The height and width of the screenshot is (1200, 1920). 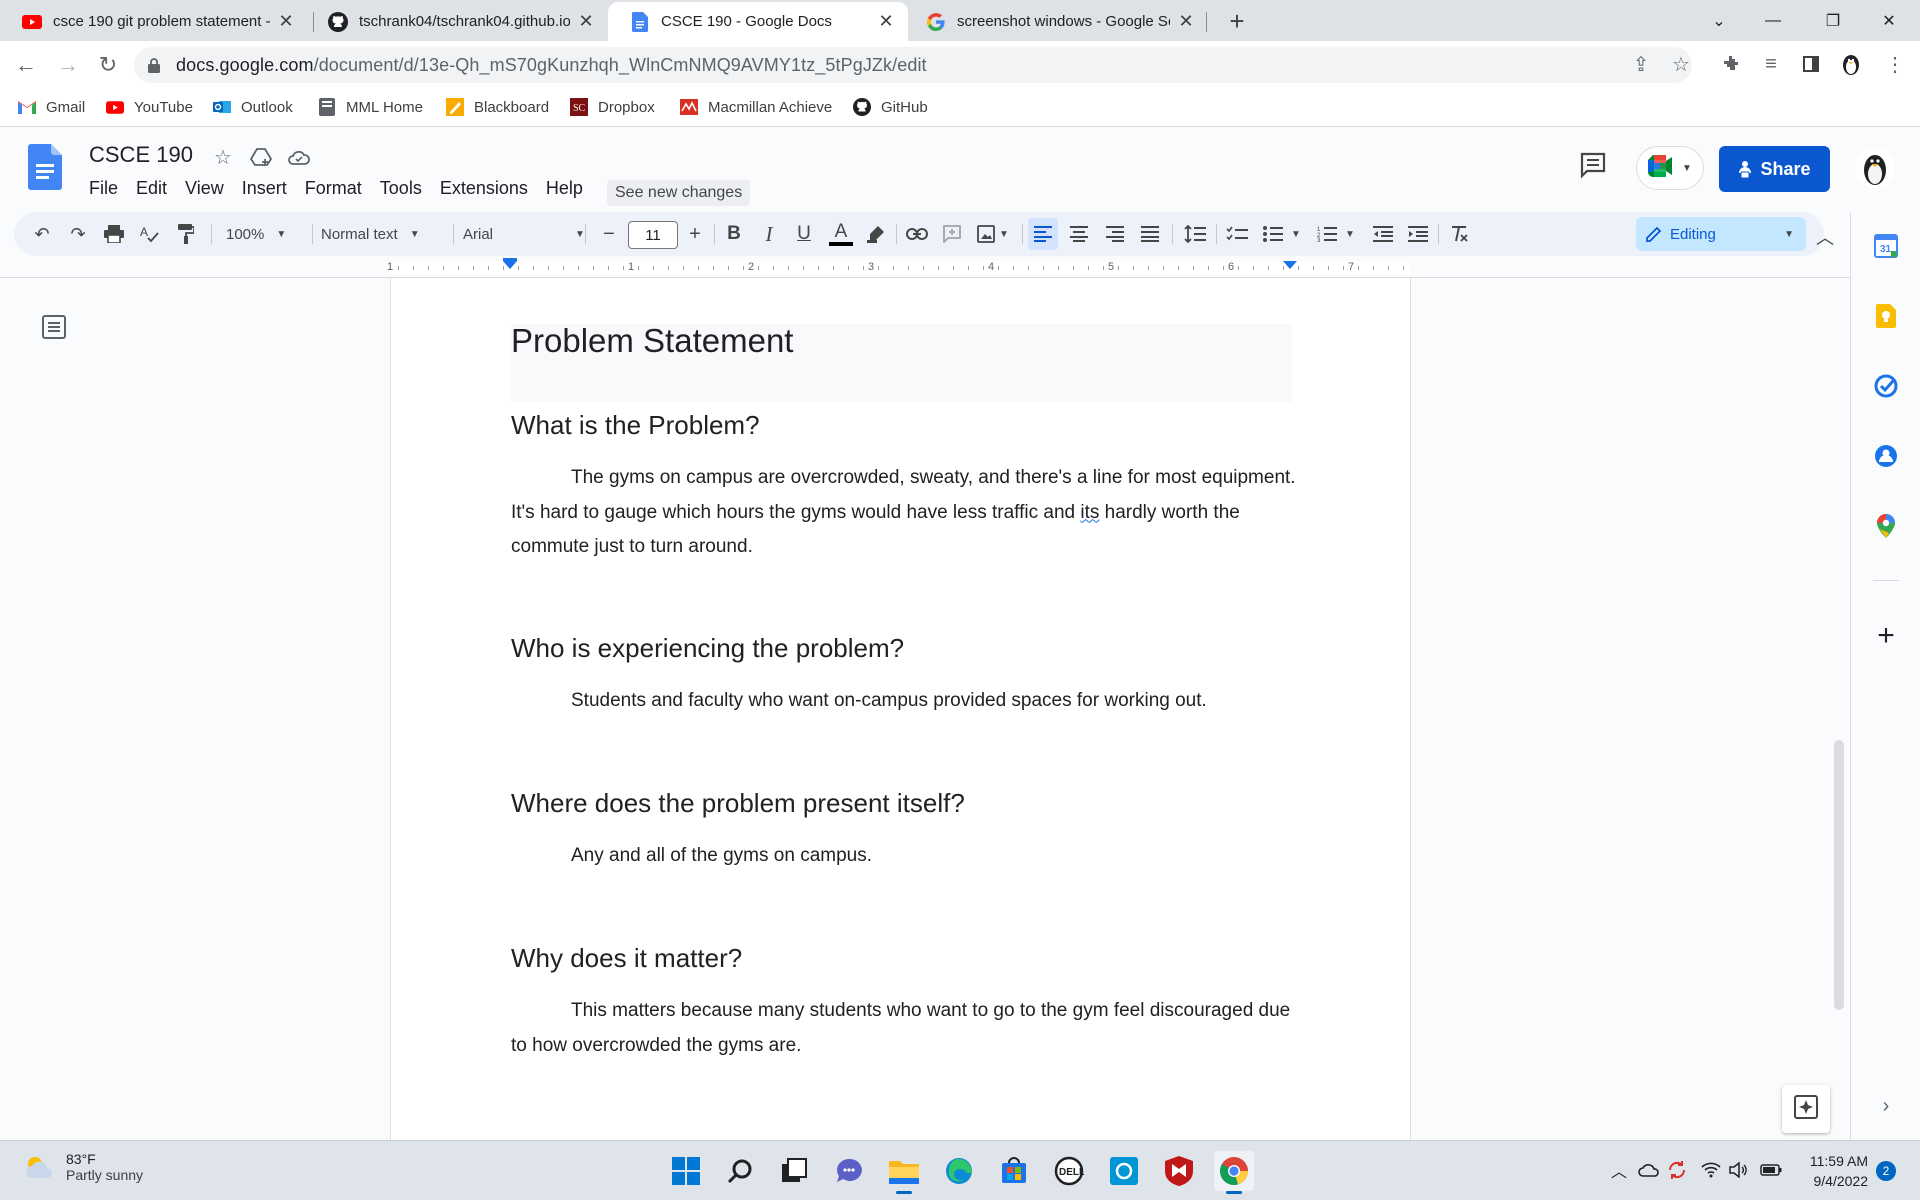 What do you see at coordinates (917, 234) in the screenshot?
I see `insert-link-icon` at bounding box center [917, 234].